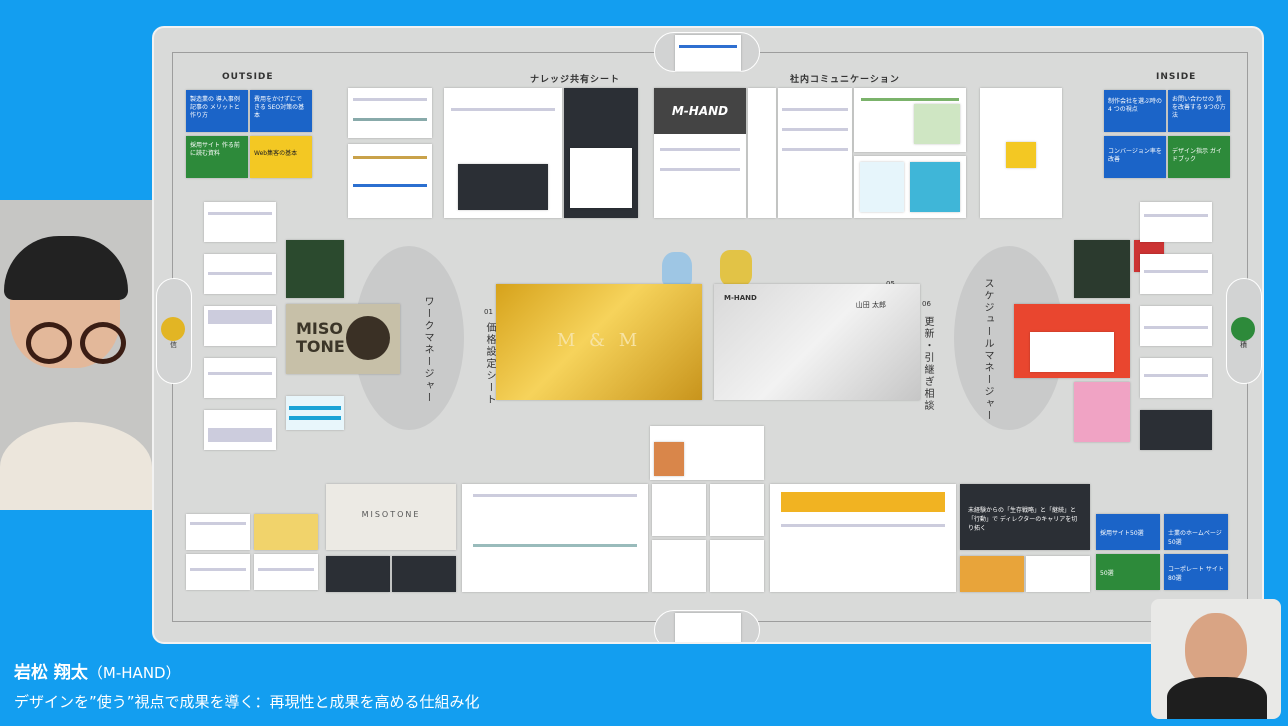 The height and width of the screenshot is (726, 1288). I want to click on career-thumb: 未経験からの「生存戦略」と「継続」と「行動」で ディレクターのキャリアを切り拓く, so click(1025, 517).